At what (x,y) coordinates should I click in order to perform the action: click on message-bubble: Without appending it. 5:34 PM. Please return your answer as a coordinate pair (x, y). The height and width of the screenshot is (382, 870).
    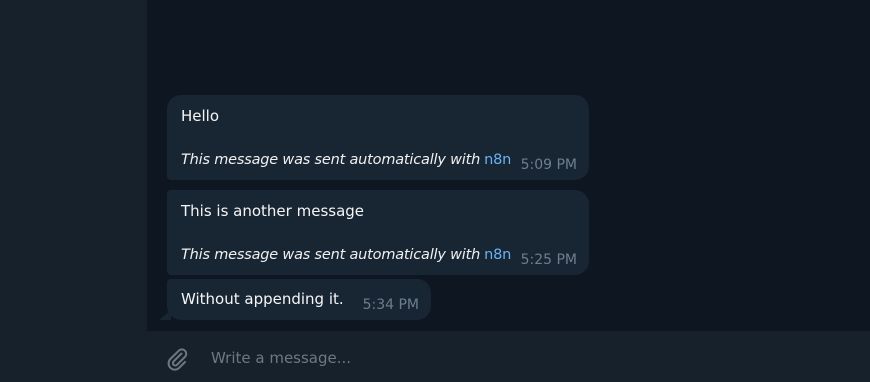
    Looking at the image, I should click on (299, 299).